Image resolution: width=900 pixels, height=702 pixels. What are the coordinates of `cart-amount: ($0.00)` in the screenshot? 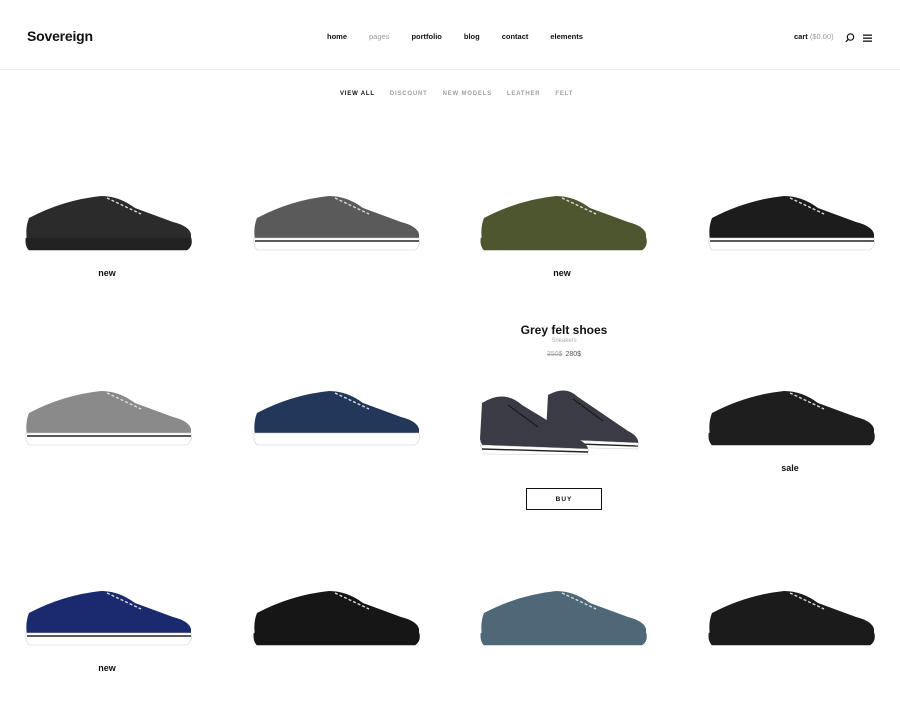 It's located at (821, 36).